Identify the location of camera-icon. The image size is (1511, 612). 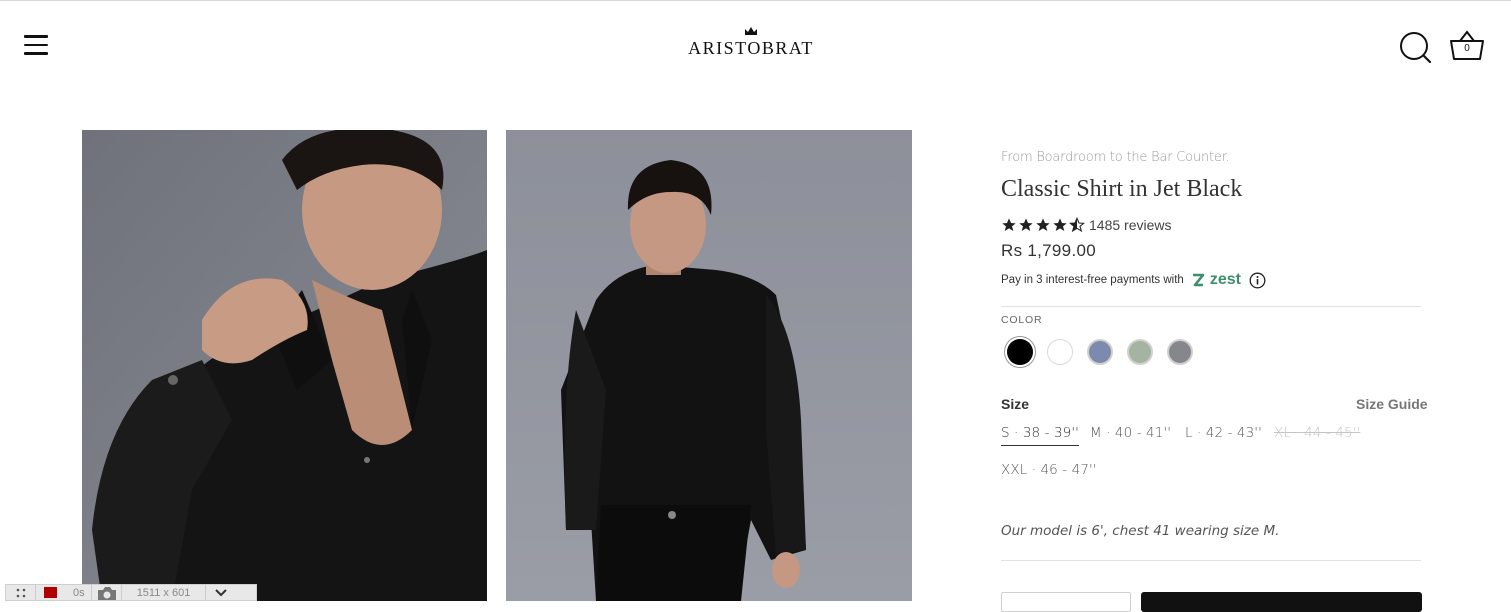
(107, 592).